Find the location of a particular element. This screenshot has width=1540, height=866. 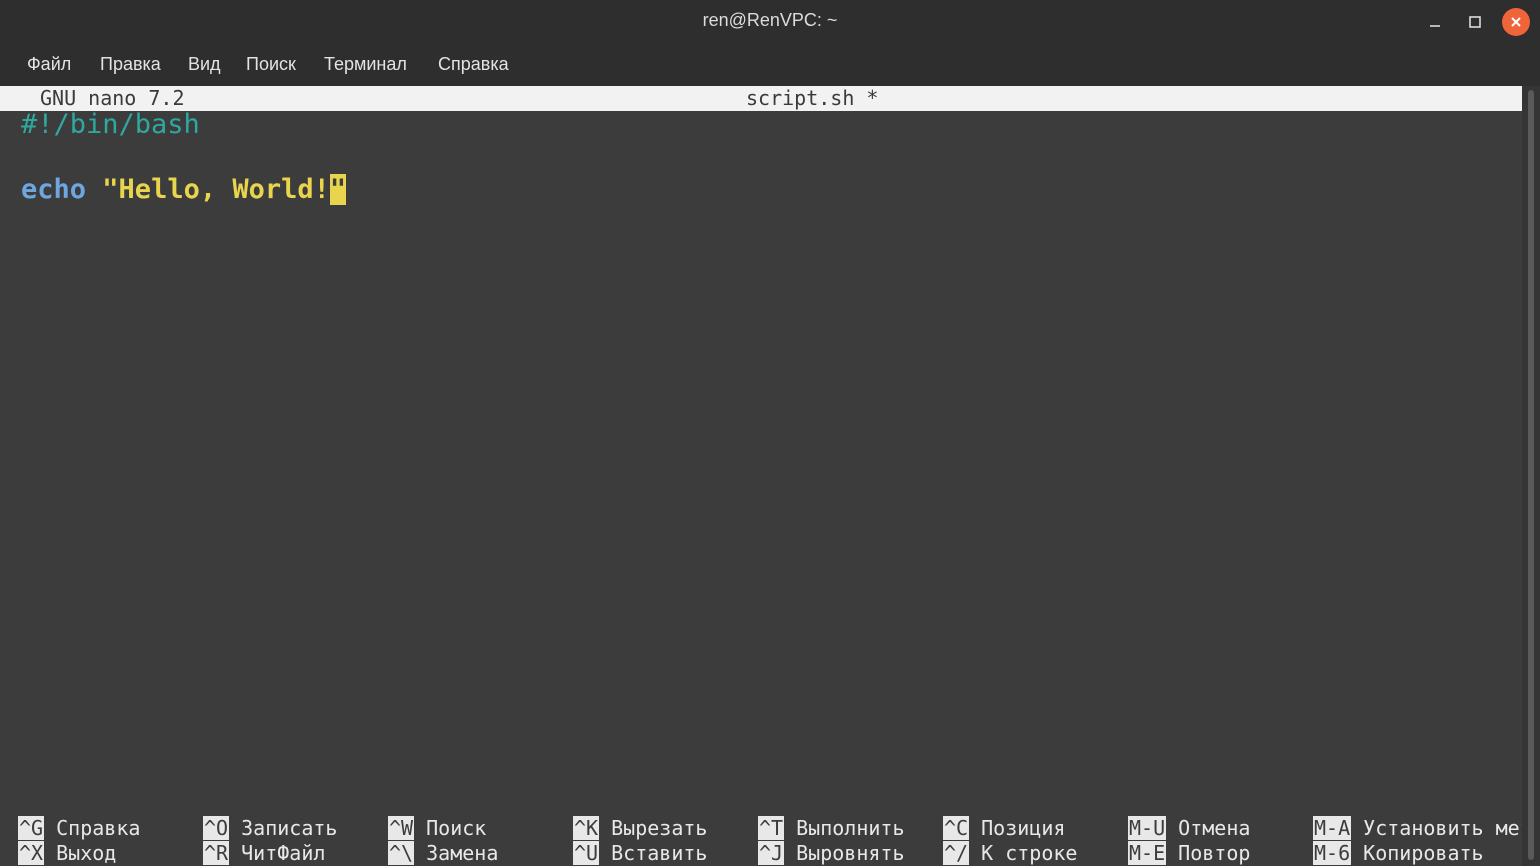

code-keyword: echo is located at coordinates (54, 189).